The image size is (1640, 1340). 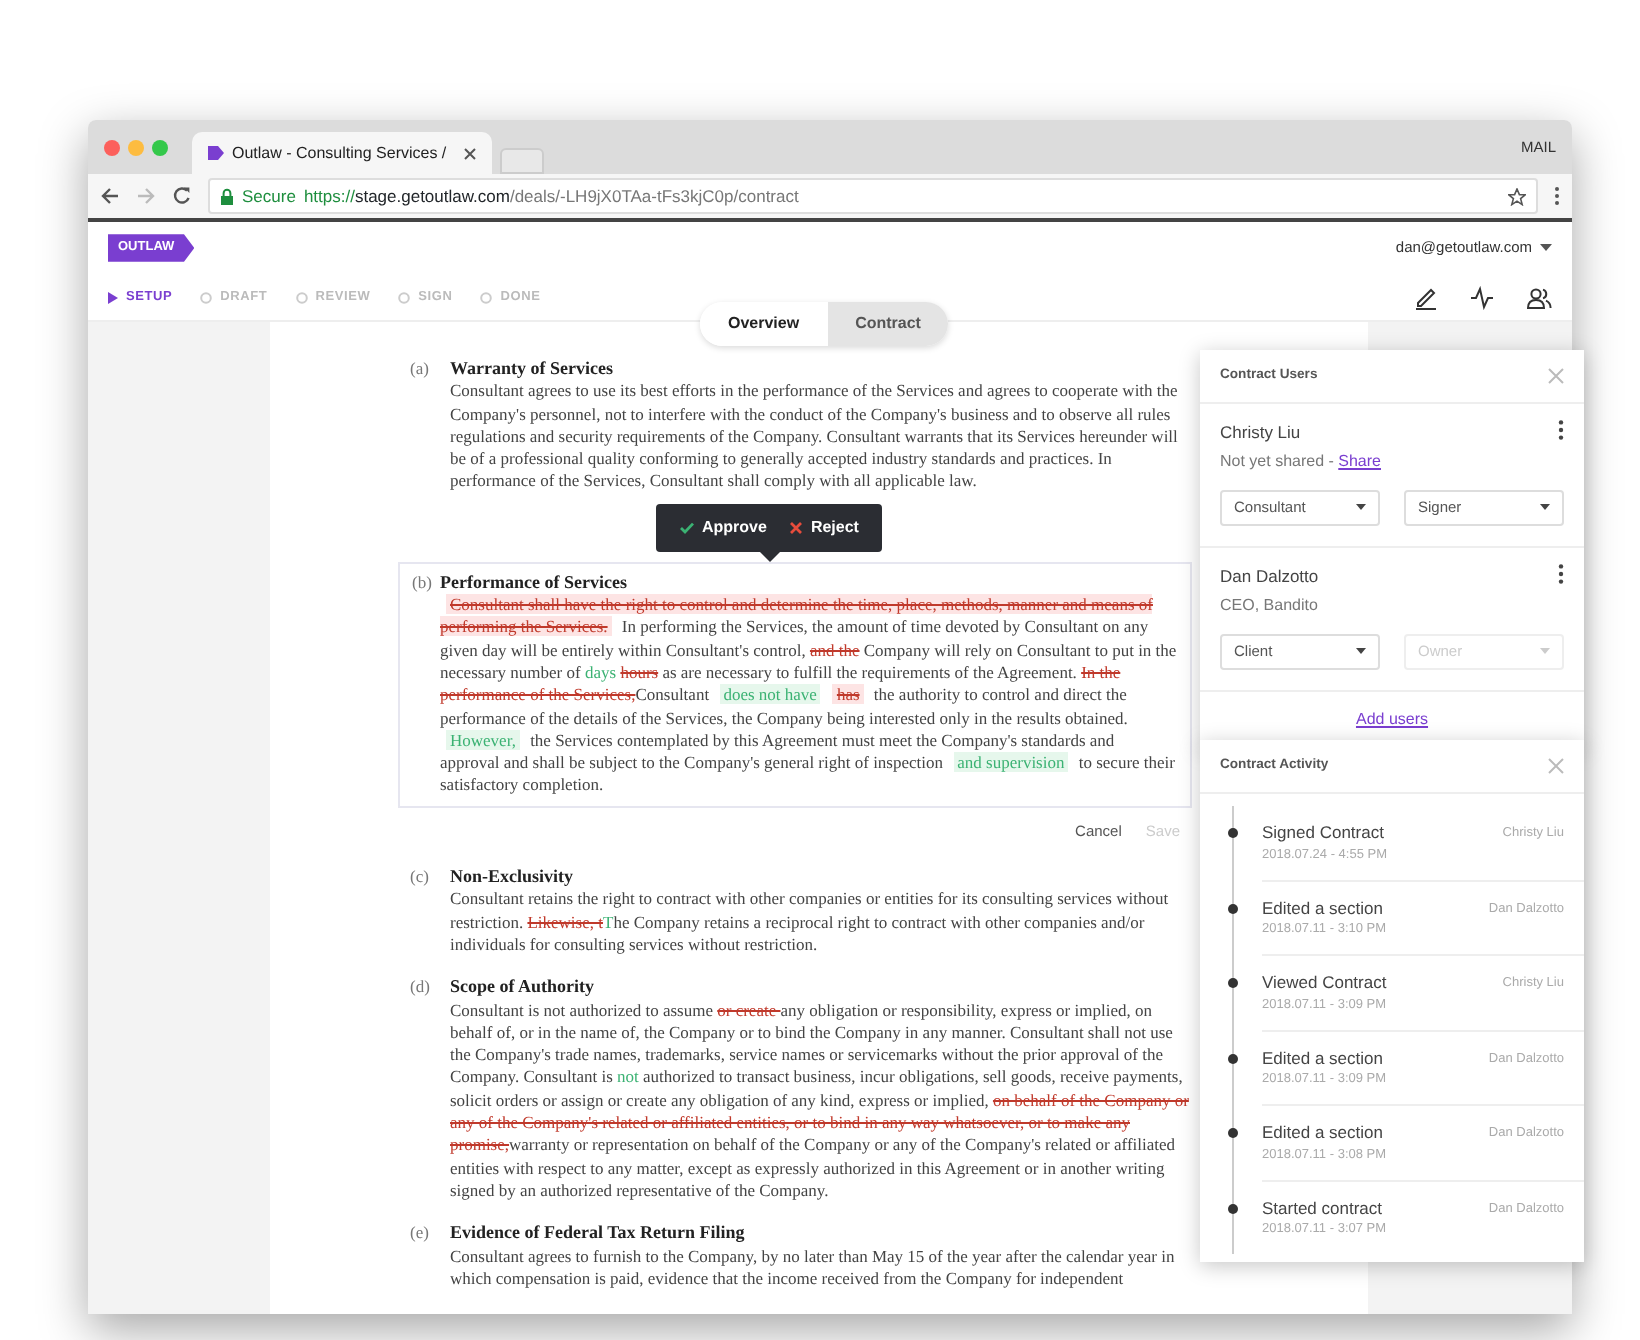 I want to click on activity-icon, so click(x=1482, y=297).